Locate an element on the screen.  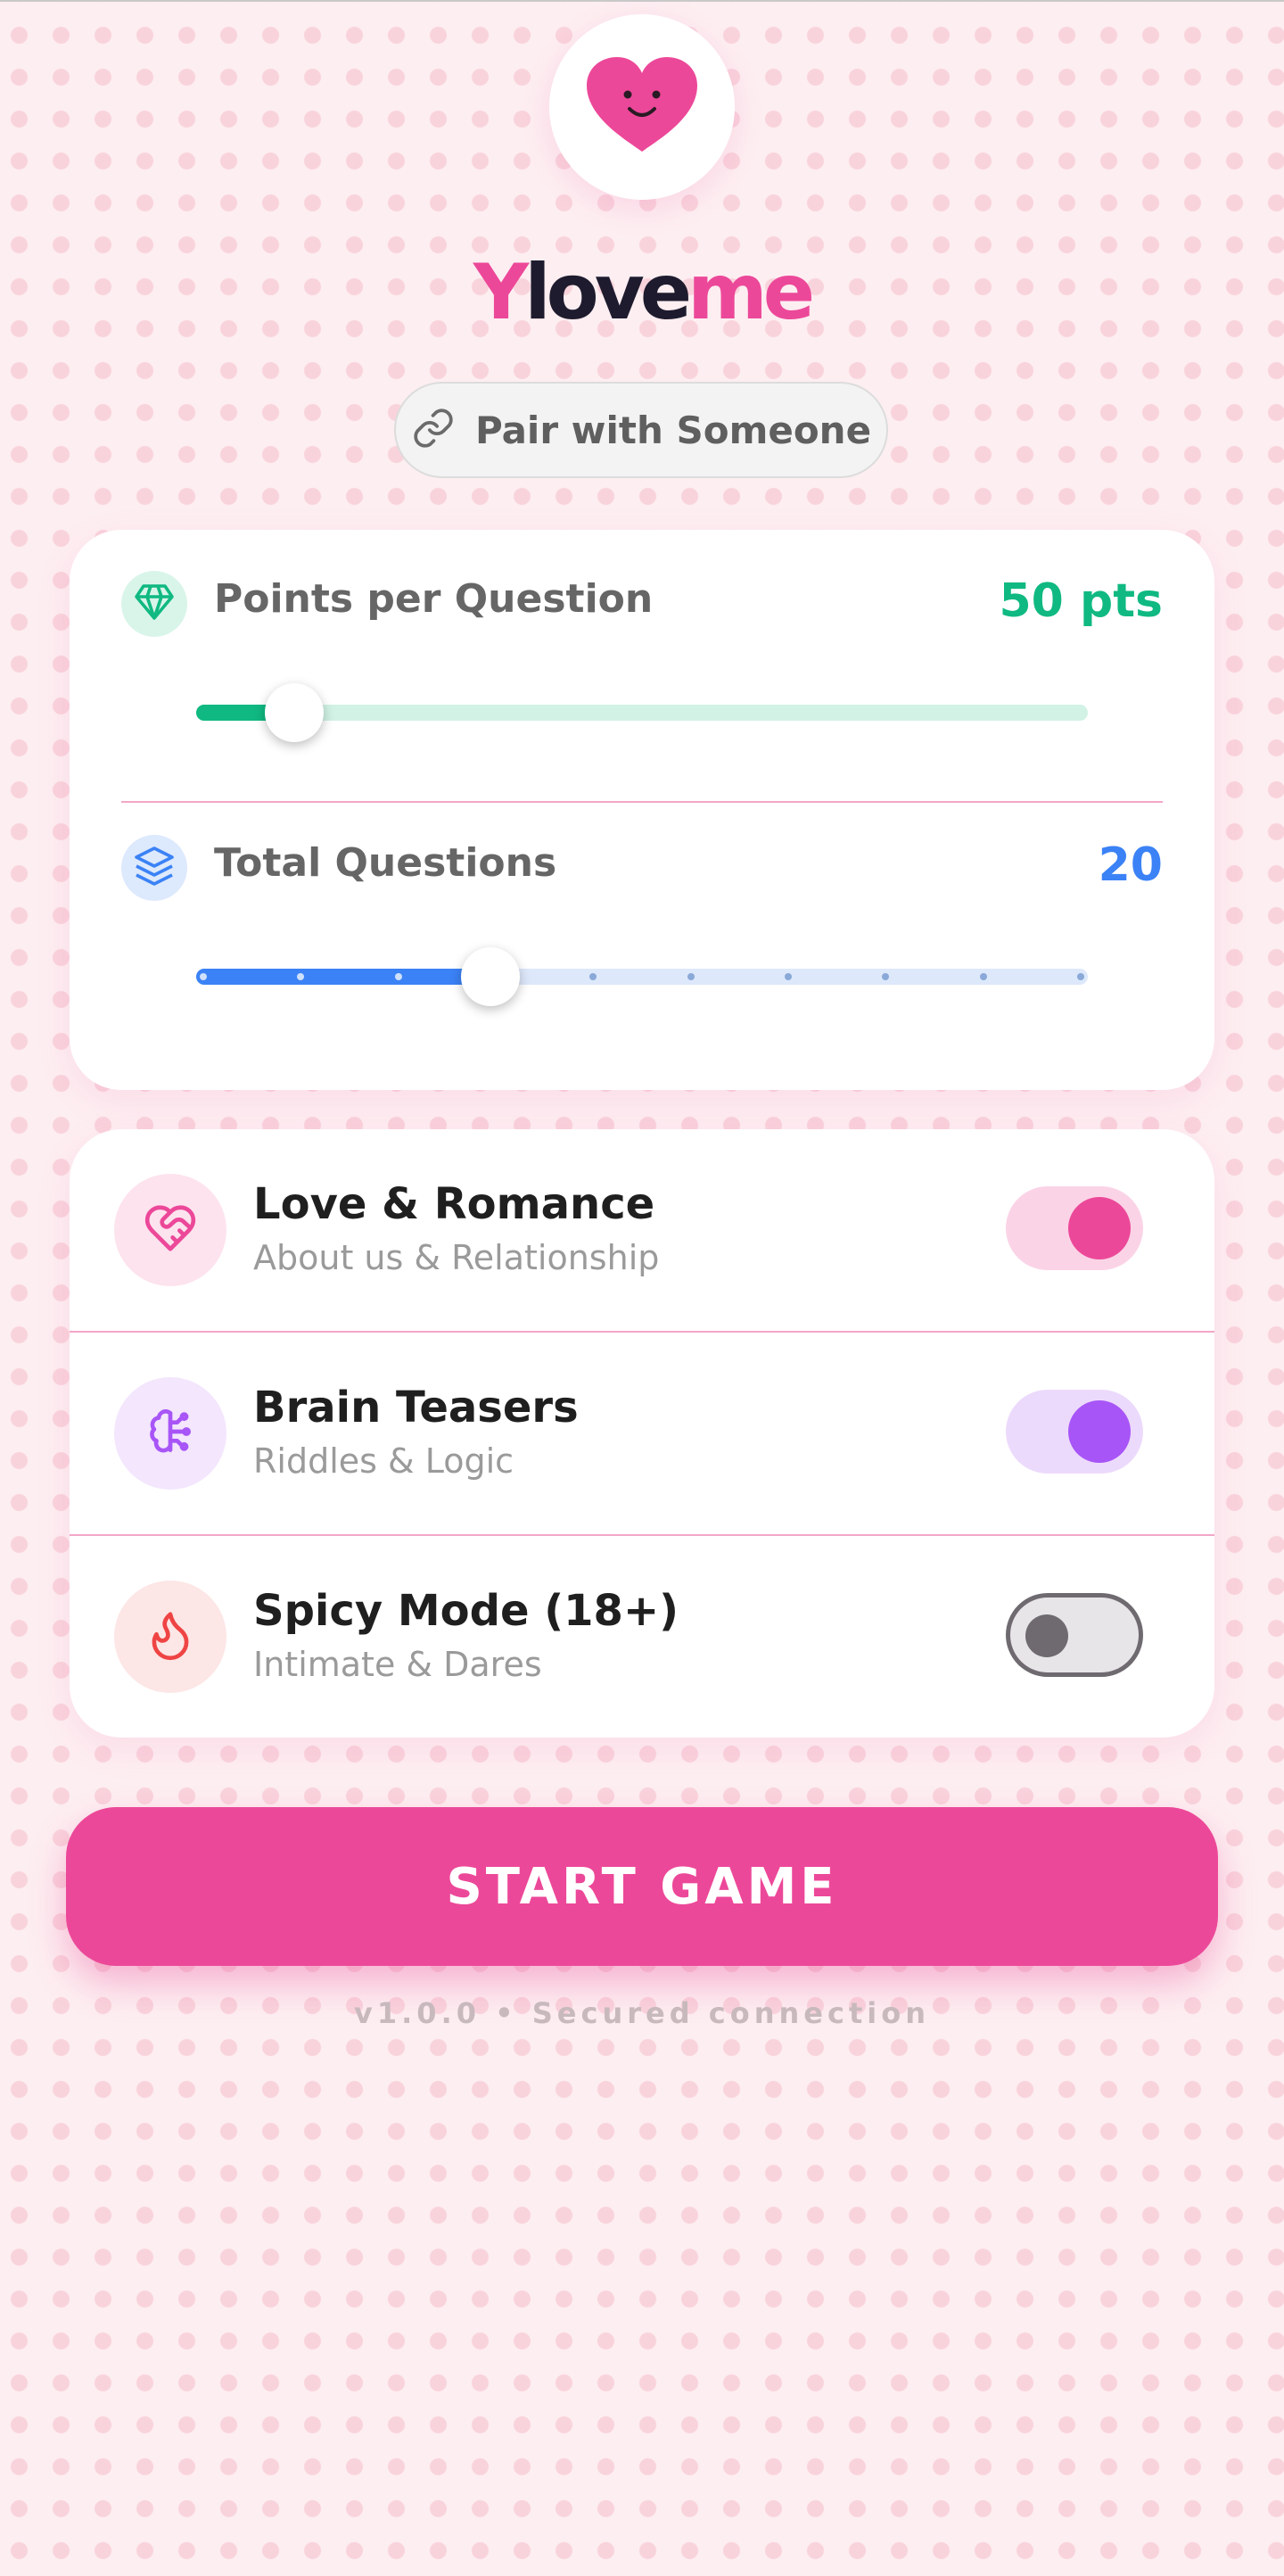
mode-subtitle-love: About us & Relationship is located at coordinates (456, 1258).